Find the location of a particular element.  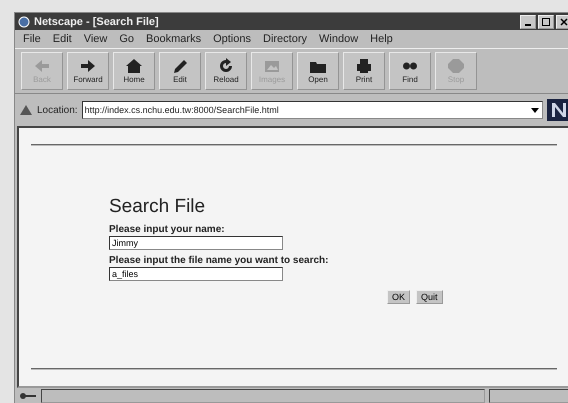

field-label: Please input your name: is located at coordinates (167, 229).